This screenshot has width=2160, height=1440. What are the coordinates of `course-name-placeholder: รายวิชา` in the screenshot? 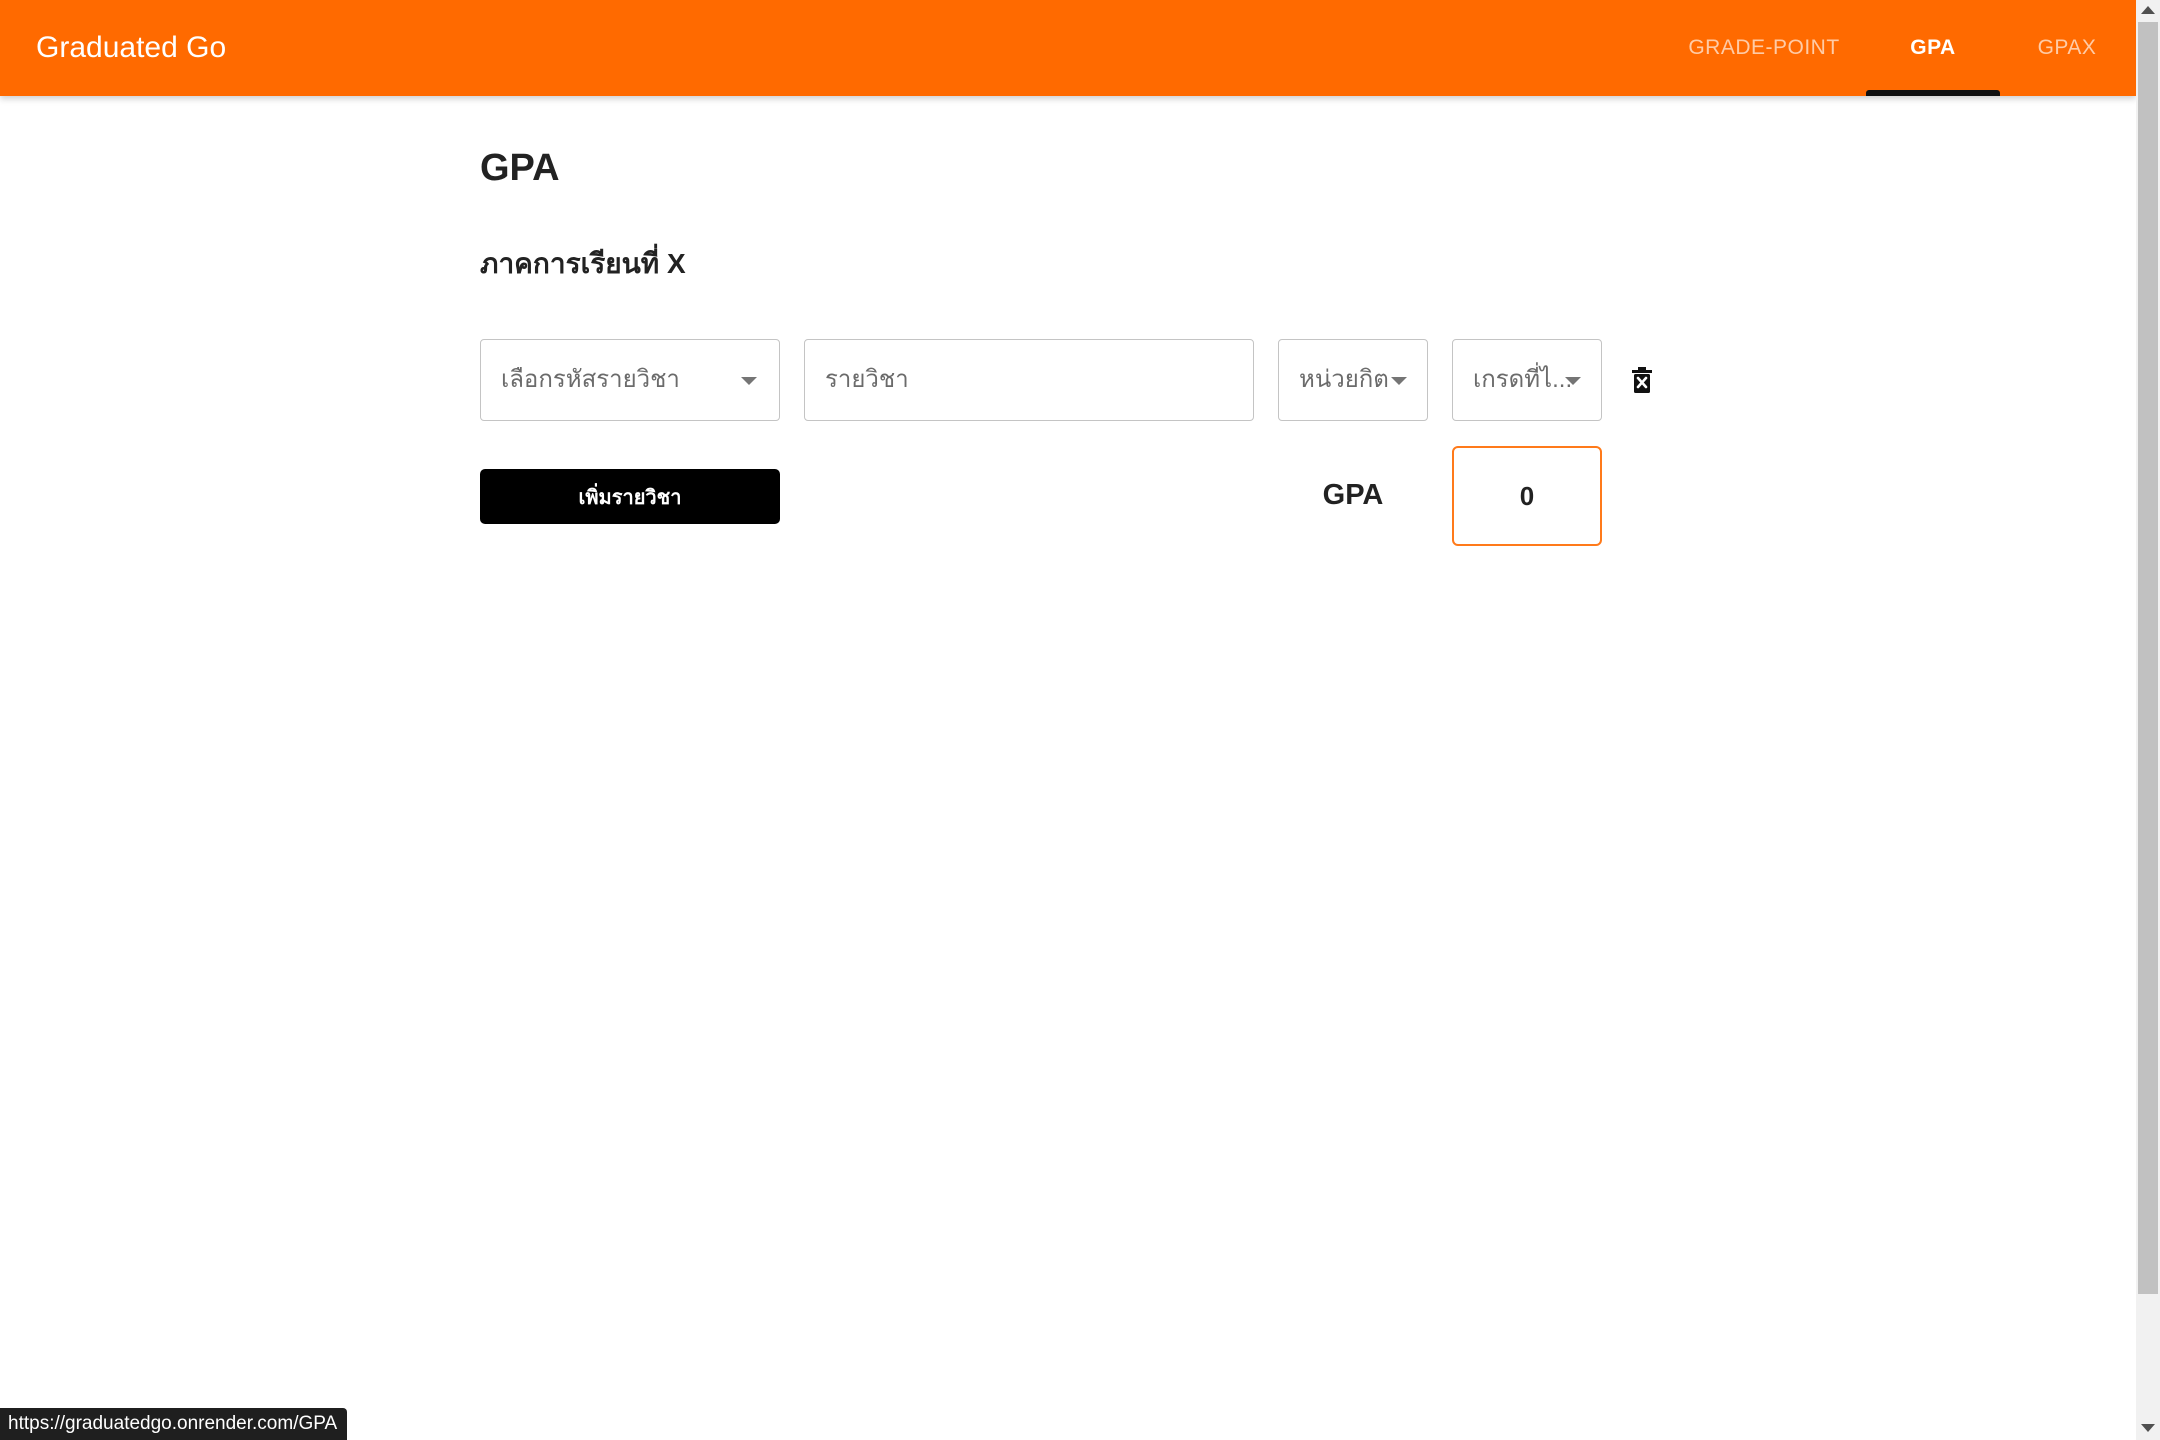 It's located at (867, 379).